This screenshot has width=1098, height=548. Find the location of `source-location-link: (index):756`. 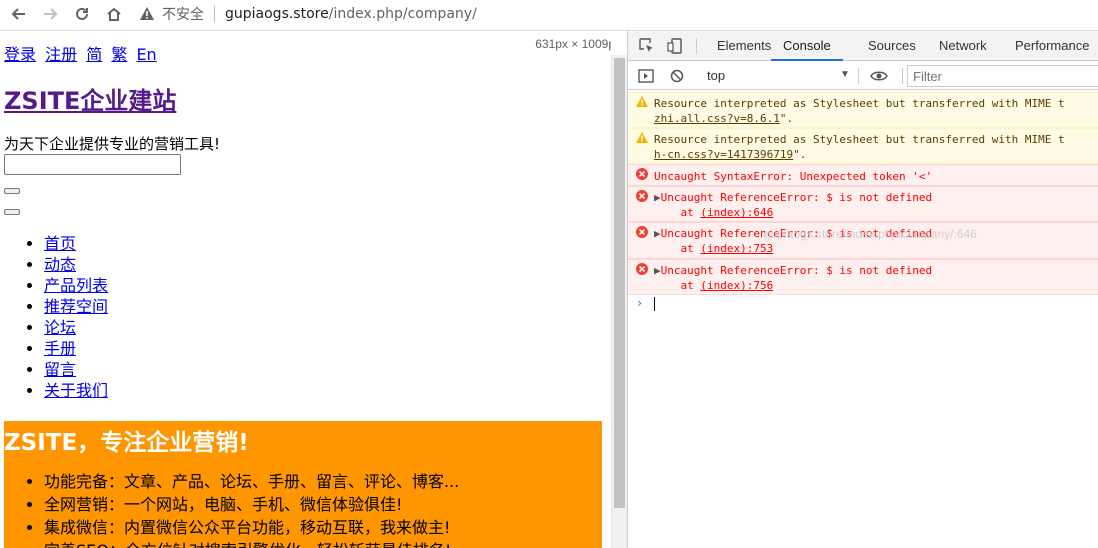

source-location-link: (index):756 is located at coordinates (736, 285).